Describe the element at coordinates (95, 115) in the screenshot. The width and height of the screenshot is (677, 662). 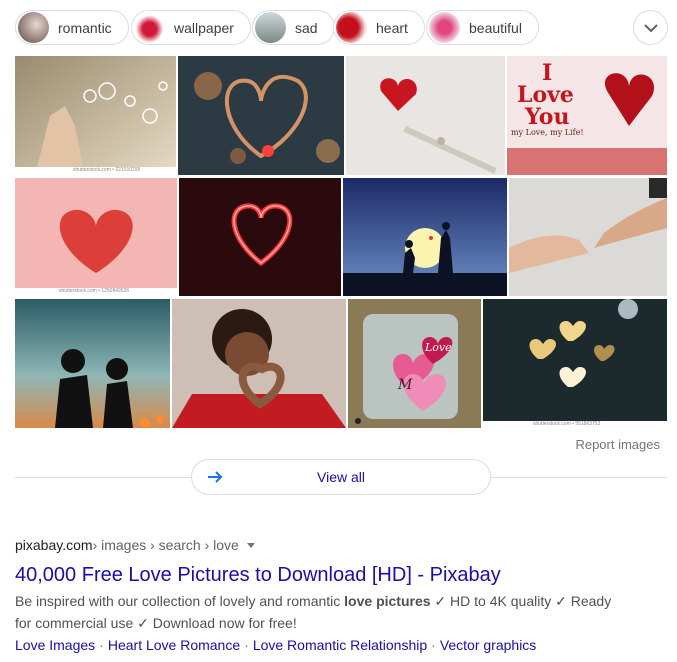
I see `image-result-hand-bubbles: shutterstock.com • 221010295` at that location.